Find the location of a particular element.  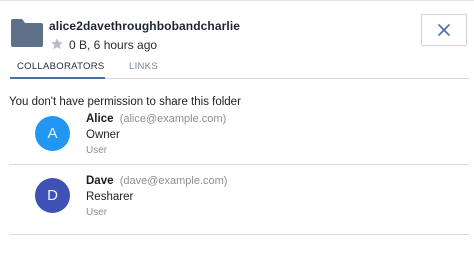

active-tab-indicator is located at coordinates (57, 78).